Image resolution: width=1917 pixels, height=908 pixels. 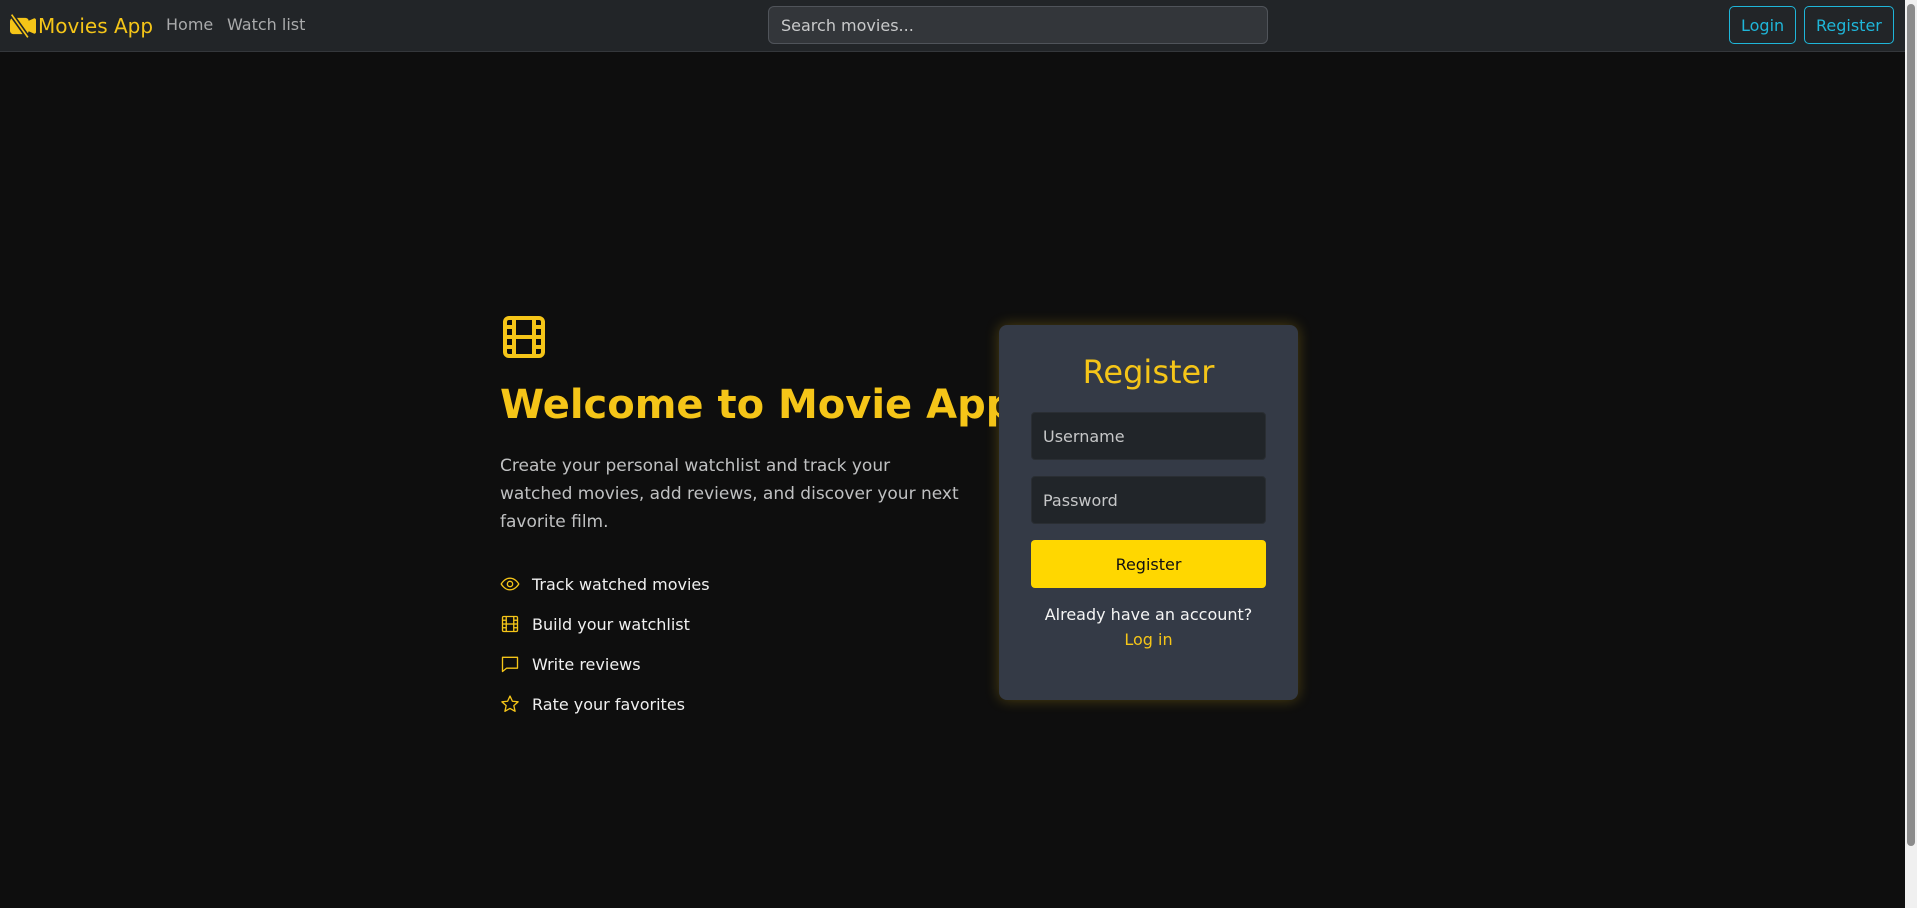 I want to click on feature-label: Build your watchlist, so click(x=611, y=624).